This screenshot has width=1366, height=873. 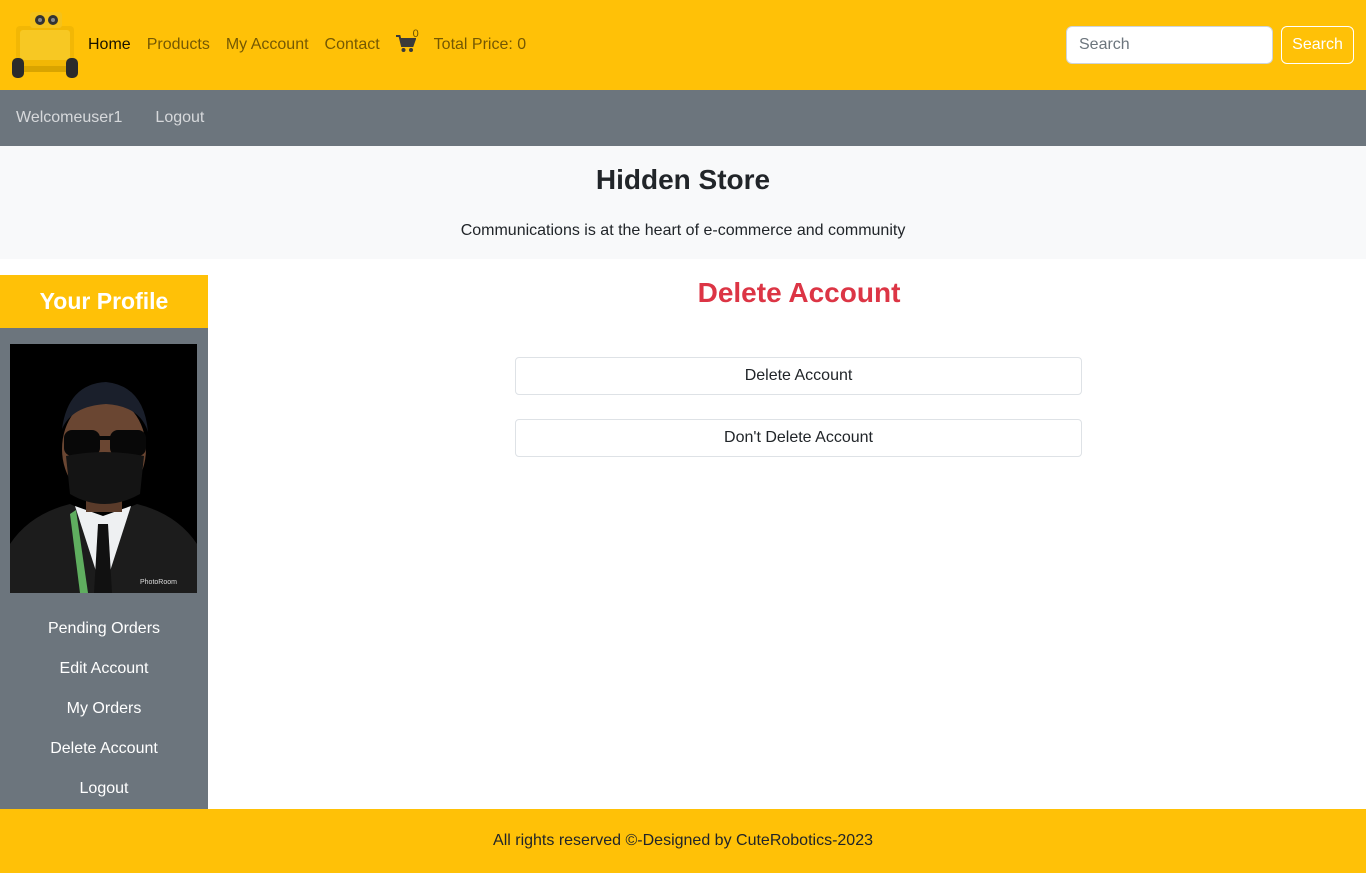 What do you see at coordinates (104, 709) in the screenshot?
I see `sidebar-item-my-orders: My Orders` at bounding box center [104, 709].